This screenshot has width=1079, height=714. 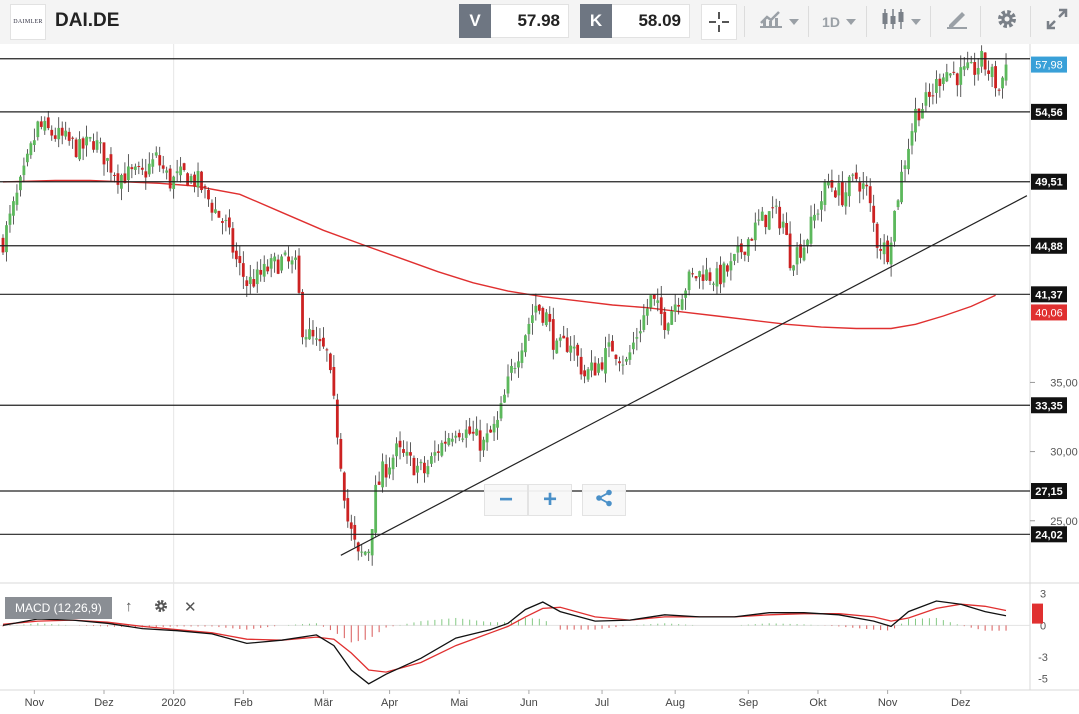 What do you see at coordinates (129, 606) in the screenshot?
I see `arrow-up-icon: ↑` at bounding box center [129, 606].